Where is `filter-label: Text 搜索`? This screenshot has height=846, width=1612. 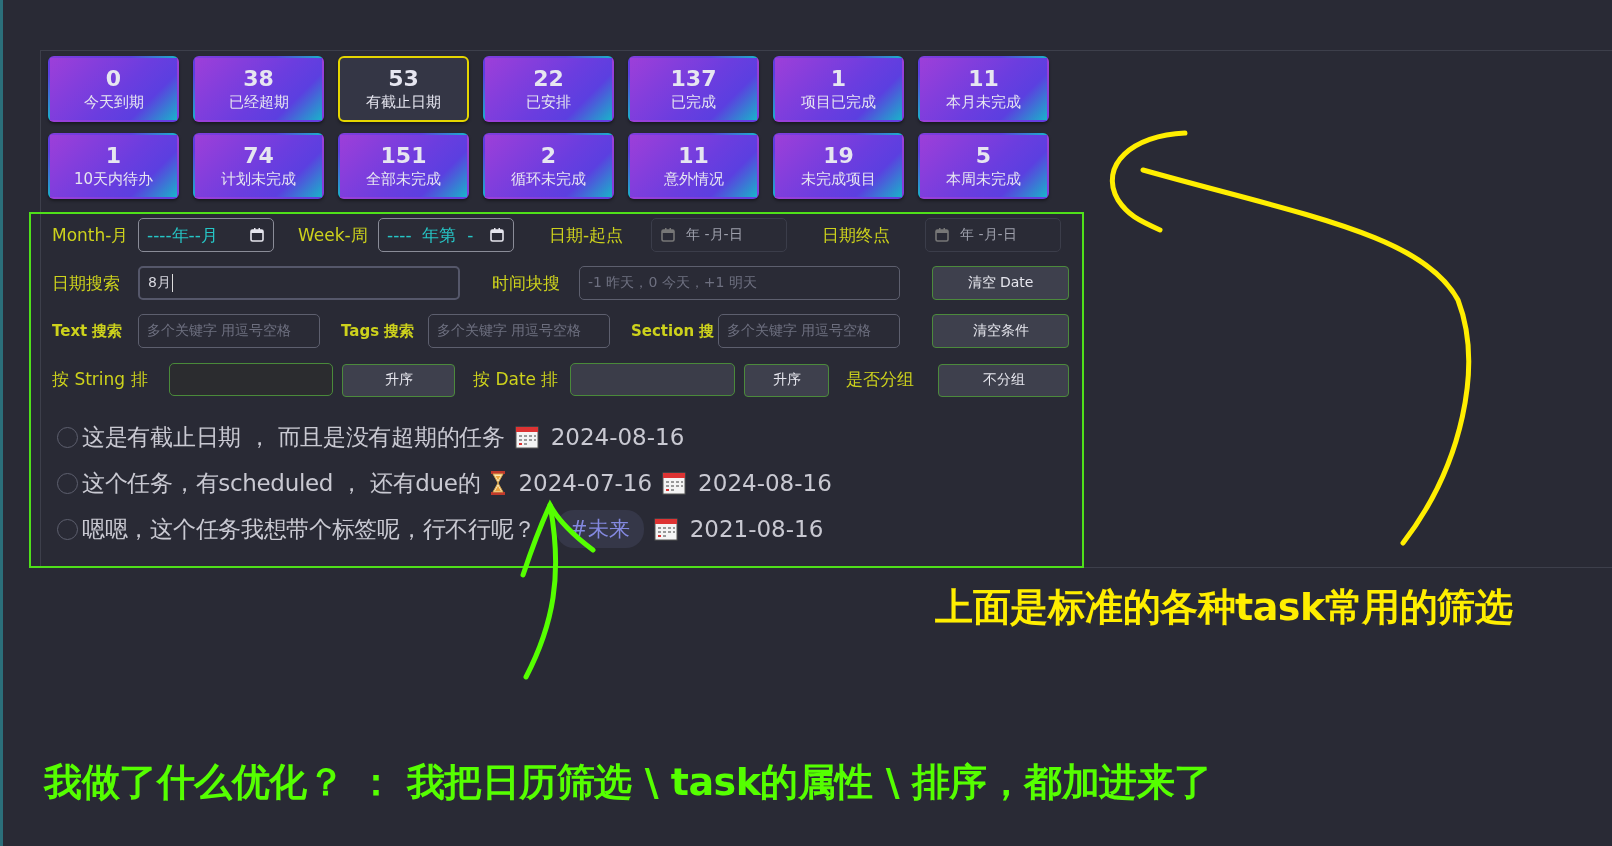
filter-label: Text 搜索 is located at coordinates (87, 331).